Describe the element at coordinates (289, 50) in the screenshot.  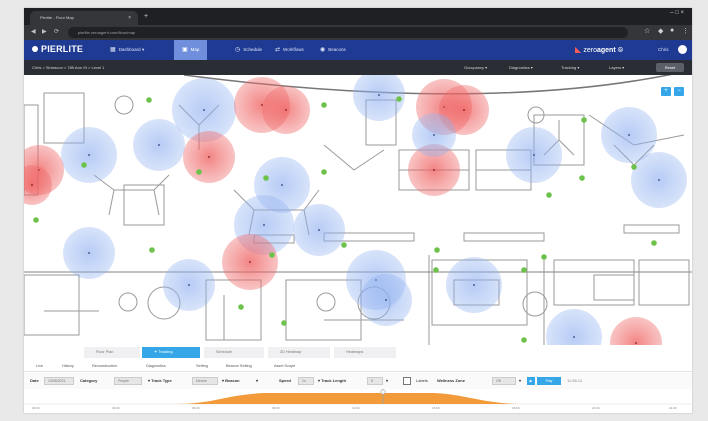
I see `nav-workflows: ⇄ Workflows` at that location.